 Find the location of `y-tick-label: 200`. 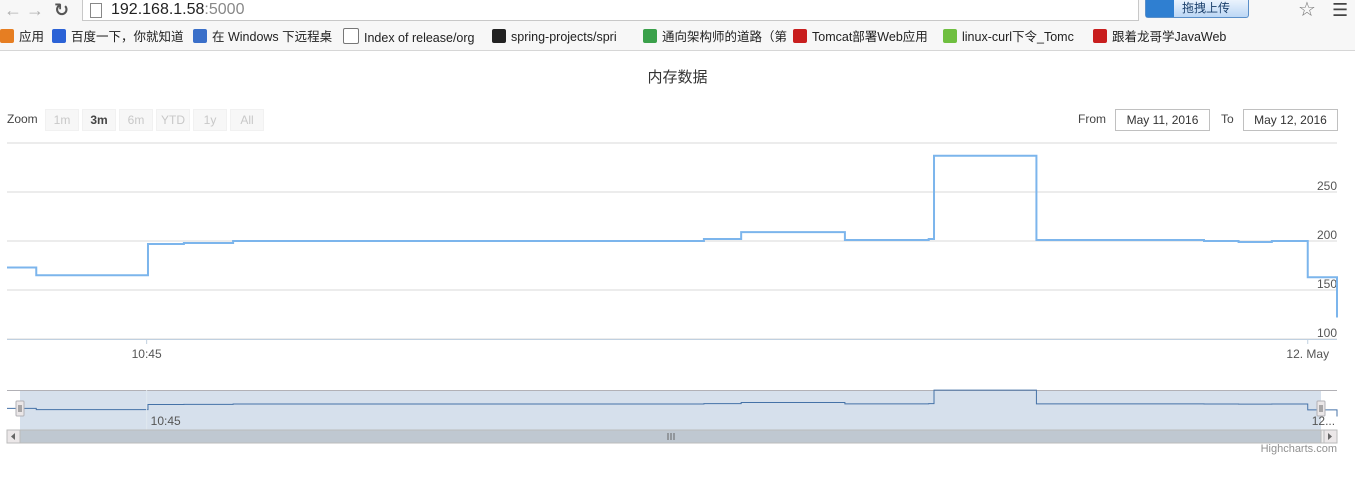

y-tick-label: 200 is located at coordinates (1327, 235).